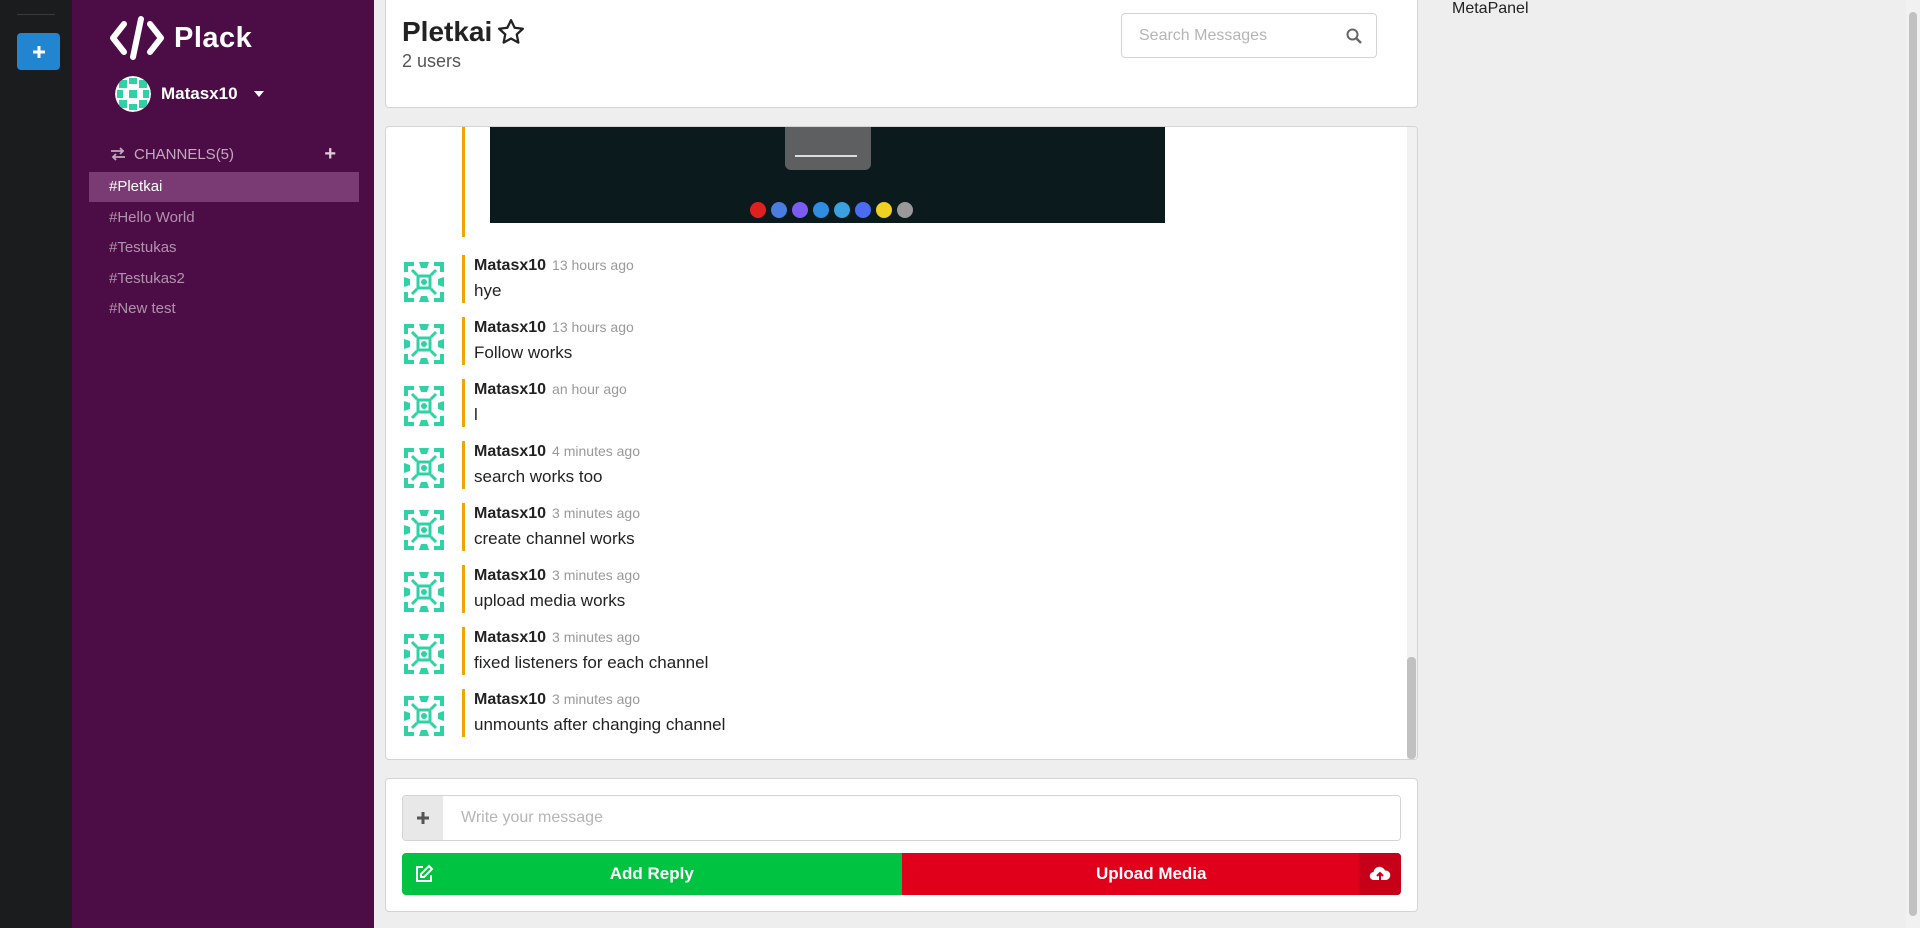  Describe the element at coordinates (199, 93) in the screenshot. I see `user-name: Matasx10` at that location.